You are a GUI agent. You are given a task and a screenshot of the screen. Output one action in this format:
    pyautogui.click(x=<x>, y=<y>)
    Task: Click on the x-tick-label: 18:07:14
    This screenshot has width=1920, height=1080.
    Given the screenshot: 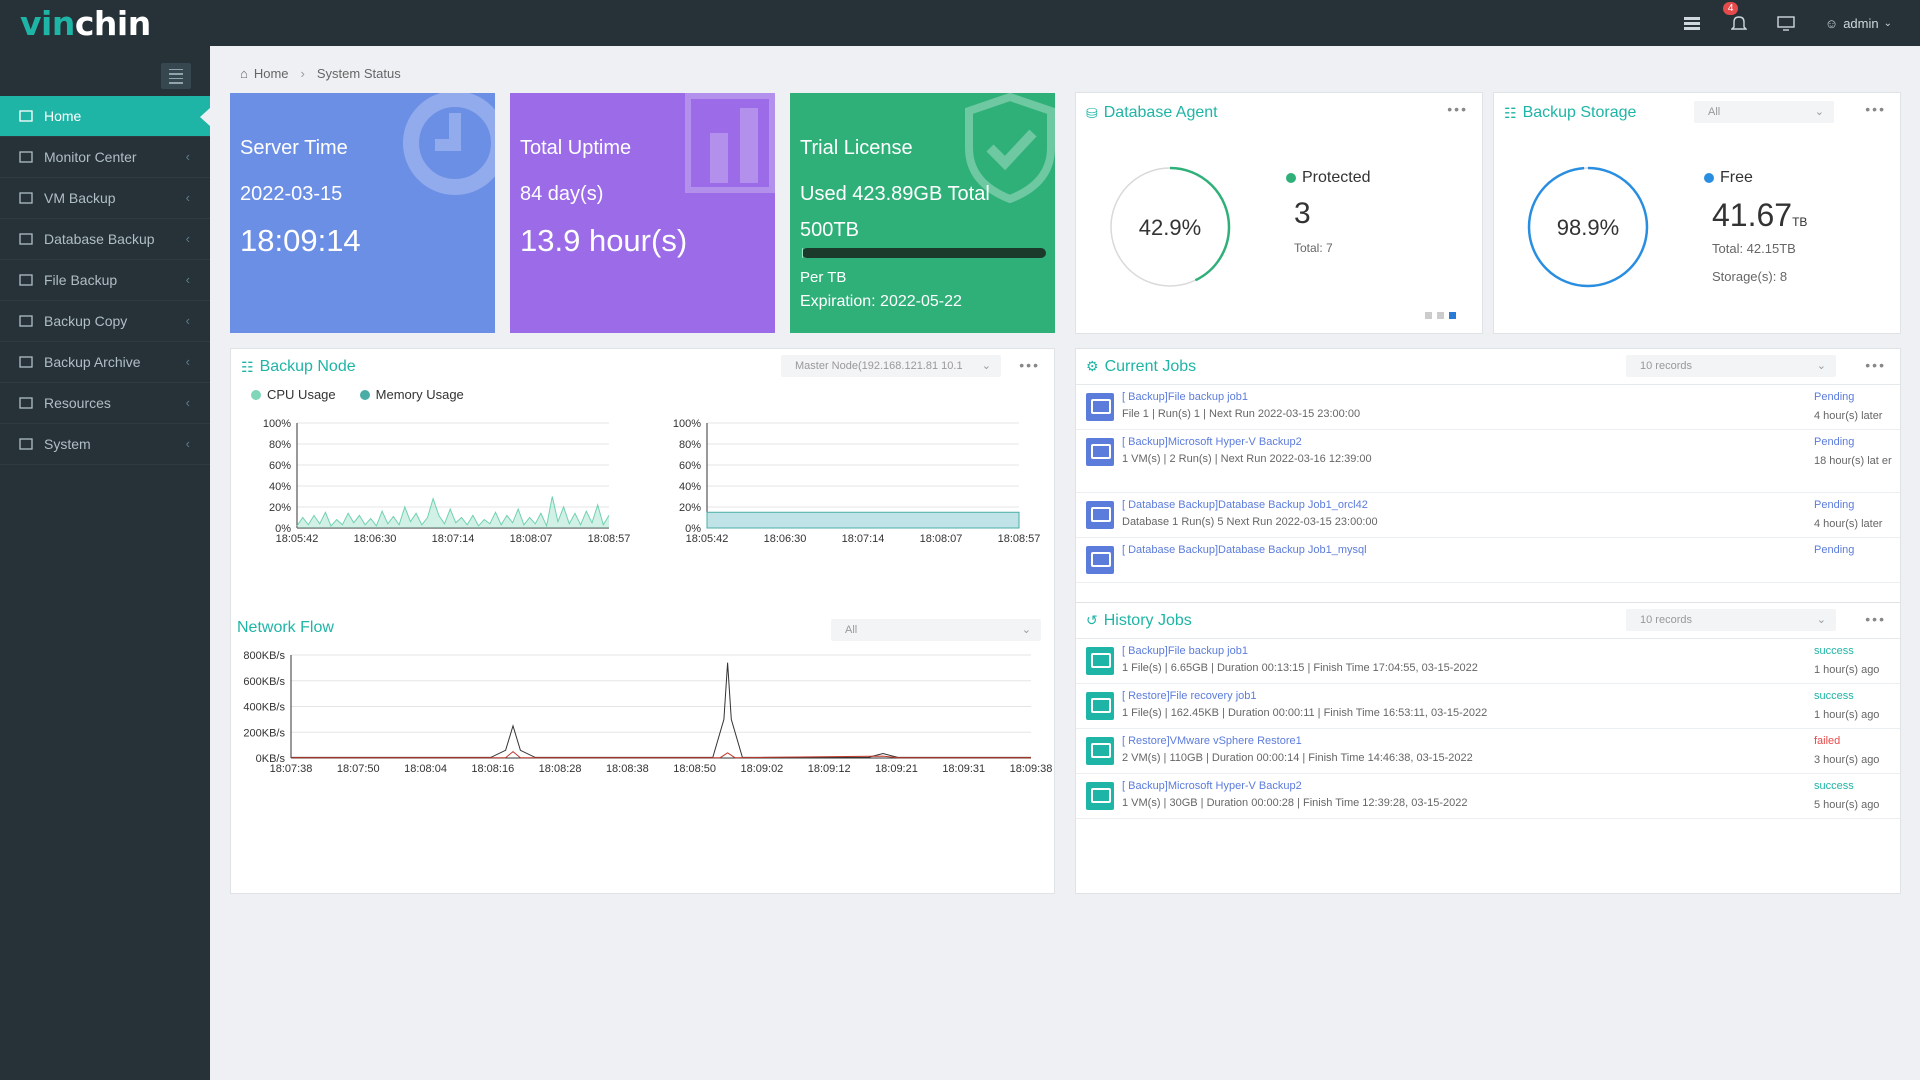 What is the action you would take?
    pyautogui.click(x=863, y=539)
    